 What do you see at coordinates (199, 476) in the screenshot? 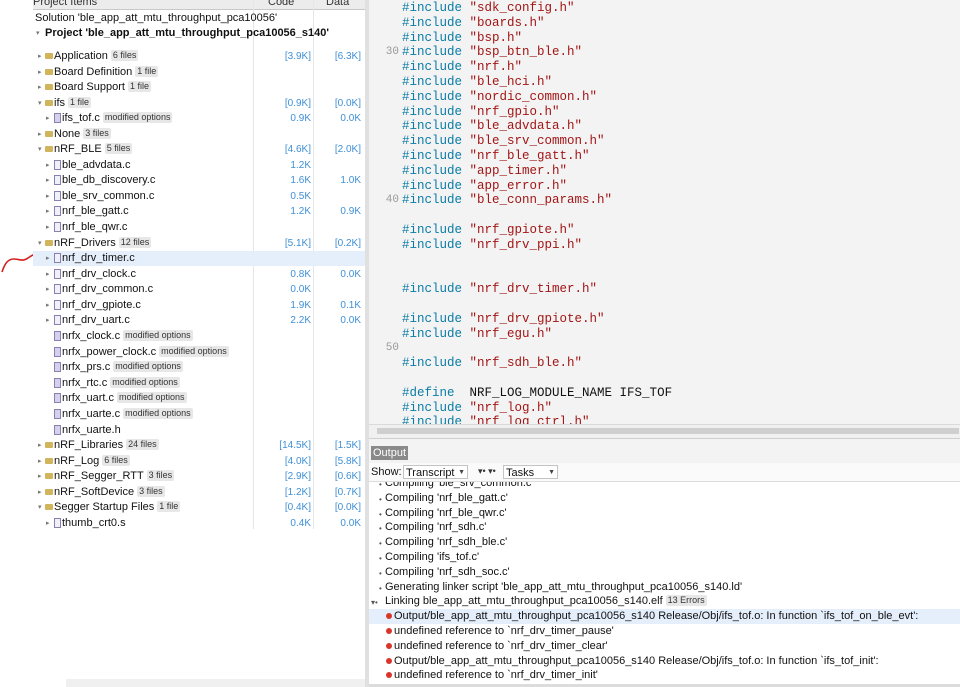
I see `tree-folder: ▸ nRF_Segger_RTT 3 files [2.9K] [0.6K]` at bounding box center [199, 476].